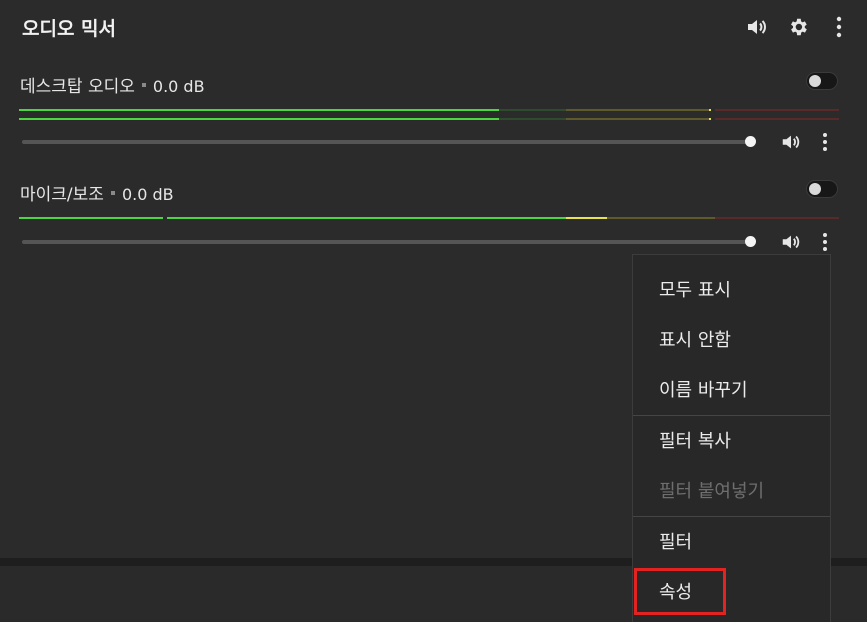 This screenshot has height=622, width=867. I want to click on menu-item-show-all: 모두 표시, so click(731, 291).